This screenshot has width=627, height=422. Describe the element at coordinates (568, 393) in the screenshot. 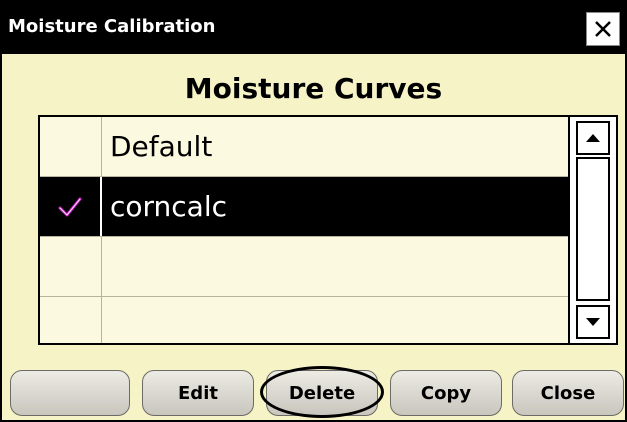

I see `close-button: Close` at that location.